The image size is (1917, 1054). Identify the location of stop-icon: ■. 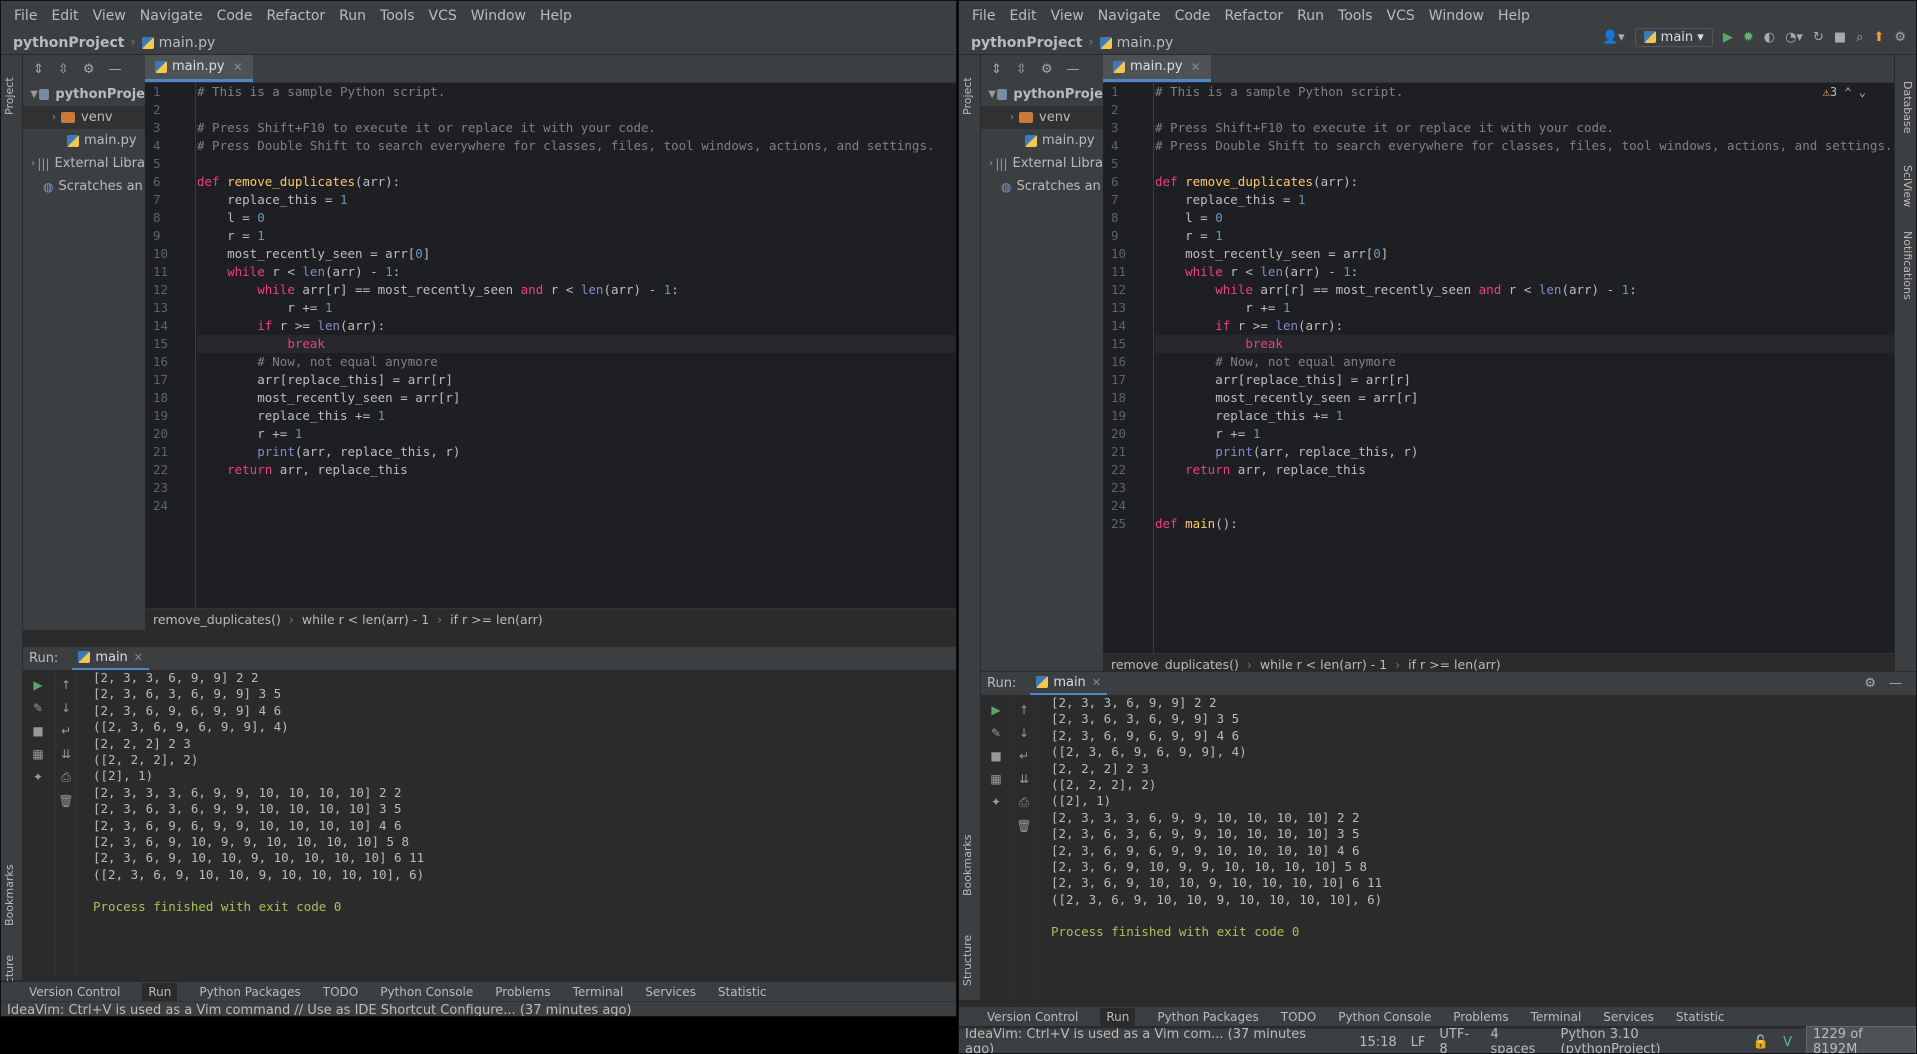
(1840, 37).